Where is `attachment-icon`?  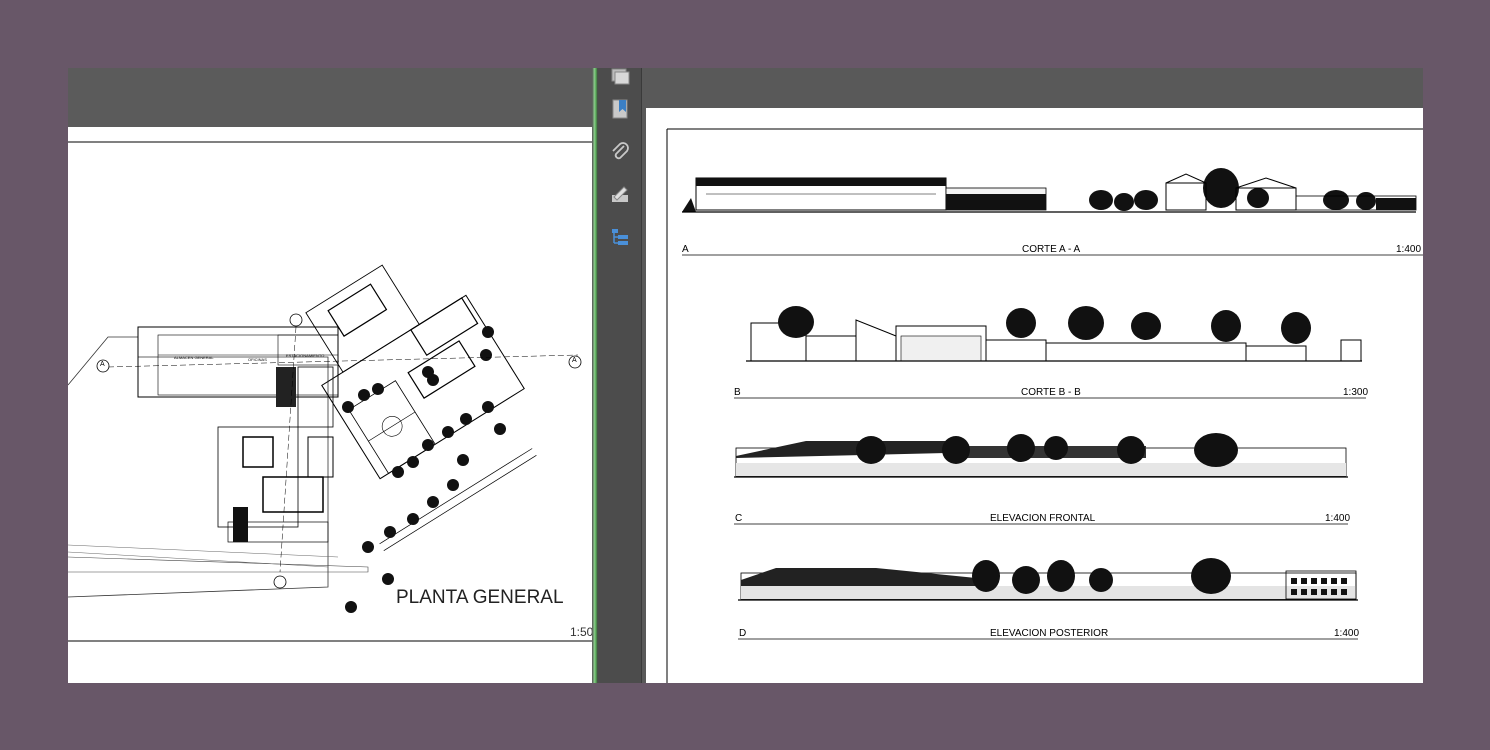
attachment-icon is located at coordinates (620, 152).